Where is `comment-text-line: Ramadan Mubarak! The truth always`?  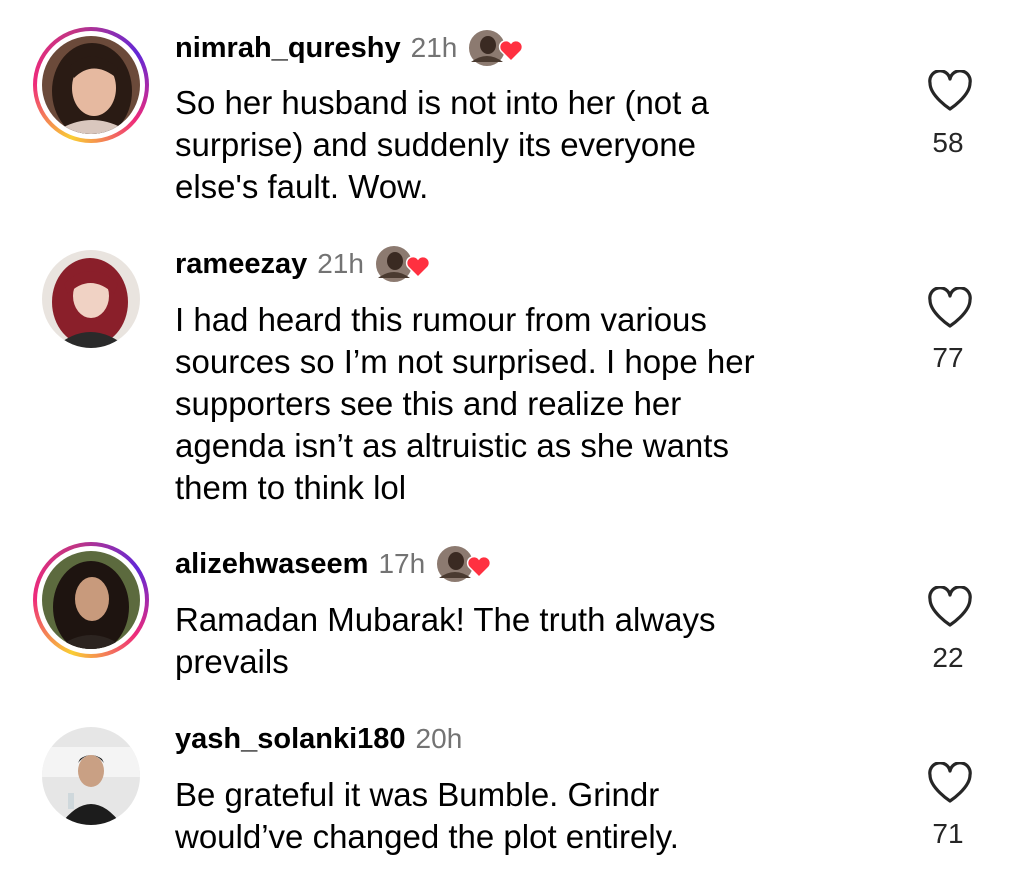 comment-text-line: Ramadan Mubarak! The truth always is located at coordinates (445, 619).